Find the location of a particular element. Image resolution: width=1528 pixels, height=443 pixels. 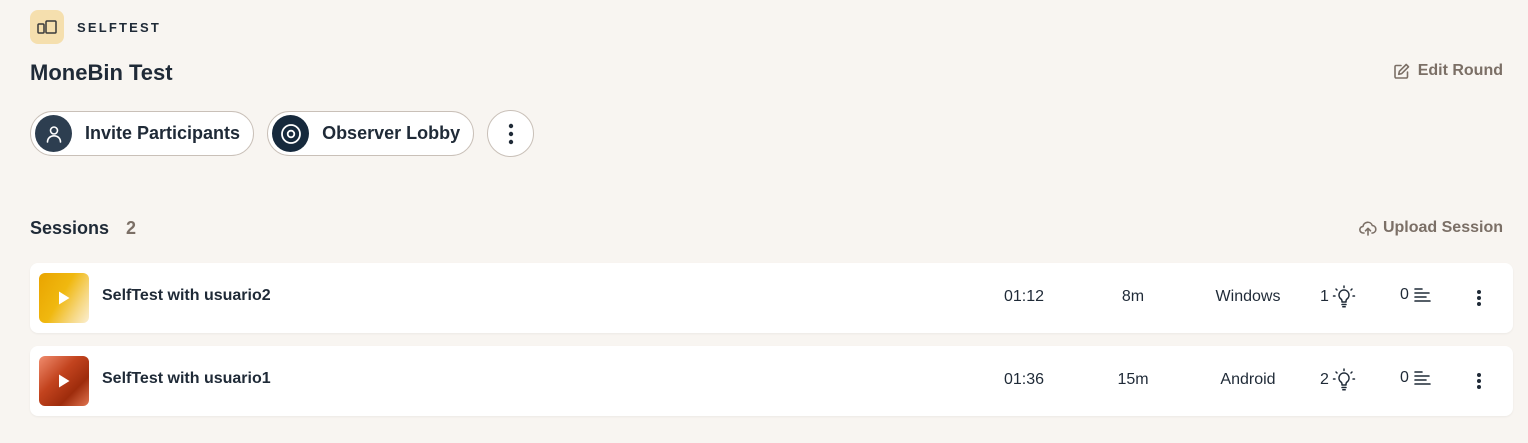

brand-name: SELFTEST is located at coordinates (119, 27).